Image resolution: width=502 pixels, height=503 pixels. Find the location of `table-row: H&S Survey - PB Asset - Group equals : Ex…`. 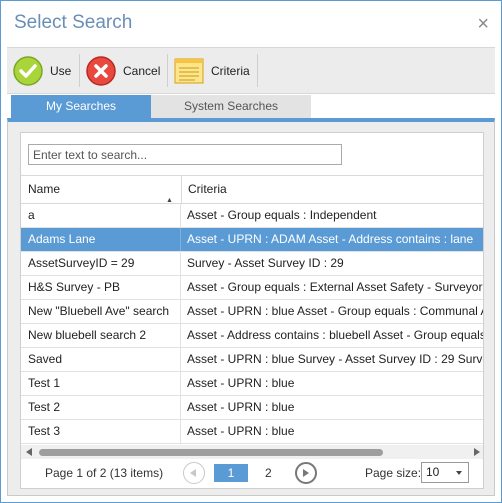

table-row: H&S Survey - PB Asset - Group equals : Ex… is located at coordinates (252, 288).